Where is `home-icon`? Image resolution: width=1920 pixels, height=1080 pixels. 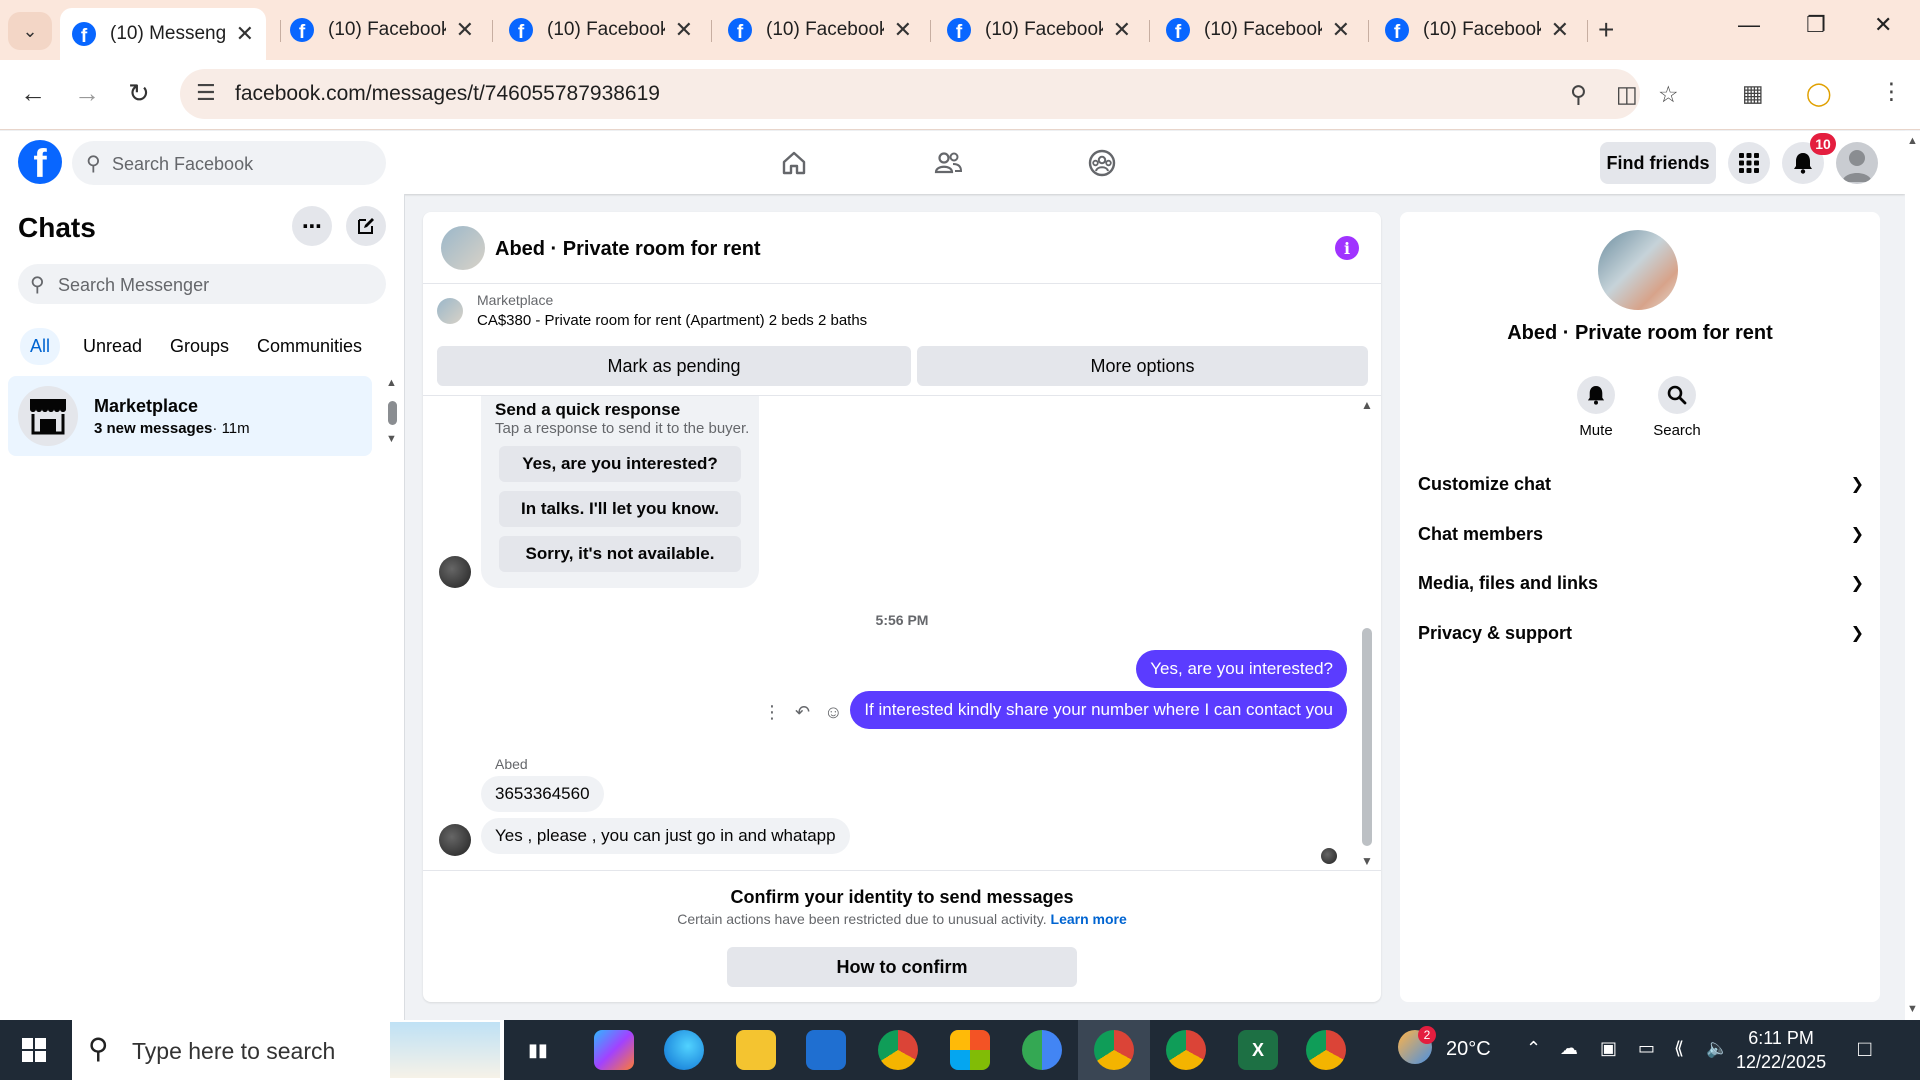
home-icon is located at coordinates (794, 163).